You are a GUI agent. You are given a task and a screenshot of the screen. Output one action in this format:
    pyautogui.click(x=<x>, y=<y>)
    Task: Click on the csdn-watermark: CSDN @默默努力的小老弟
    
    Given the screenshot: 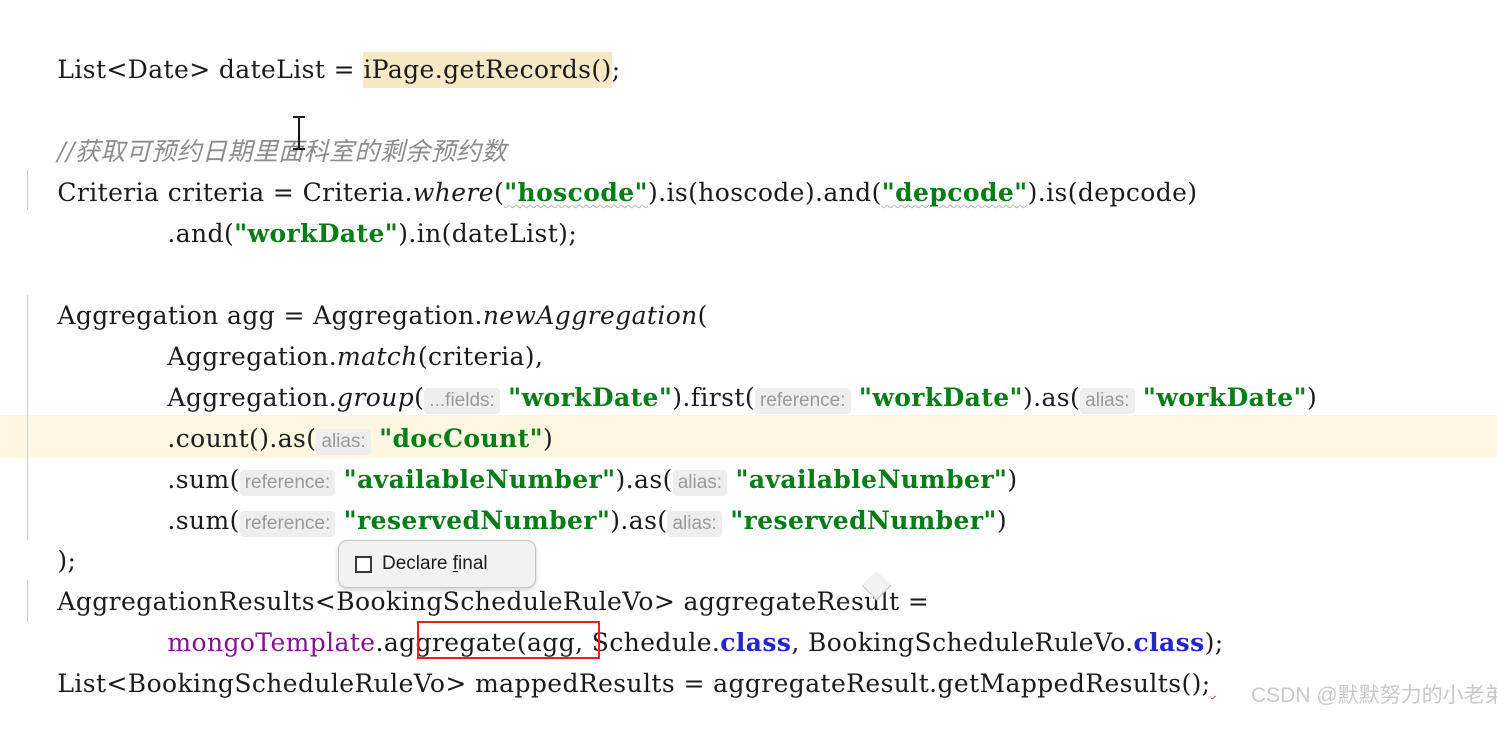 What is the action you would take?
    pyautogui.click(x=1374, y=695)
    